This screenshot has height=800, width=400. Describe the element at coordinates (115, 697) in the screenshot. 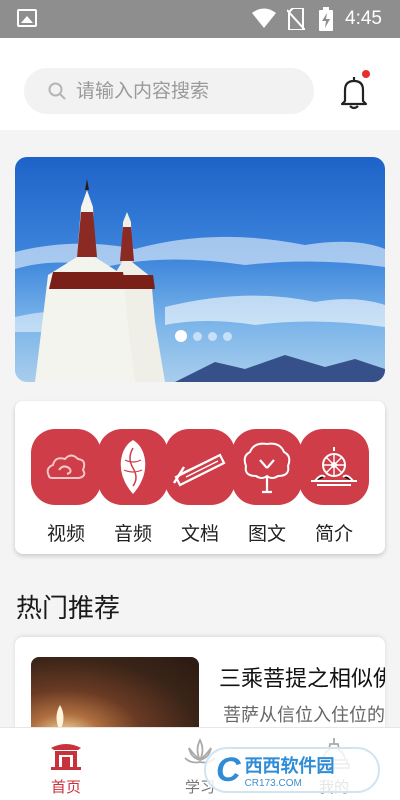

I see `card-thumbnail` at that location.